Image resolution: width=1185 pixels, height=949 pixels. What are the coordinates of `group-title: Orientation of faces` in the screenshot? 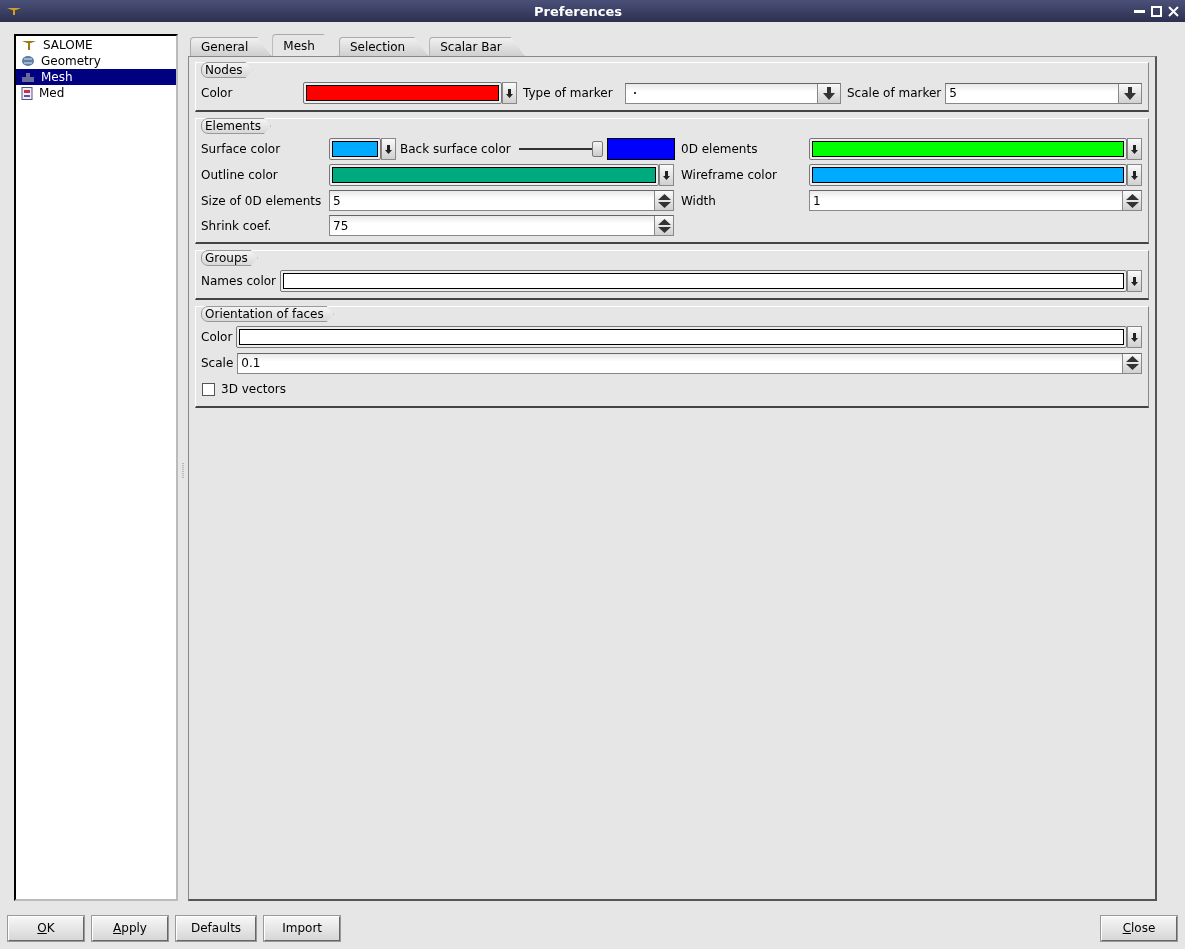 It's located at (267, 314).